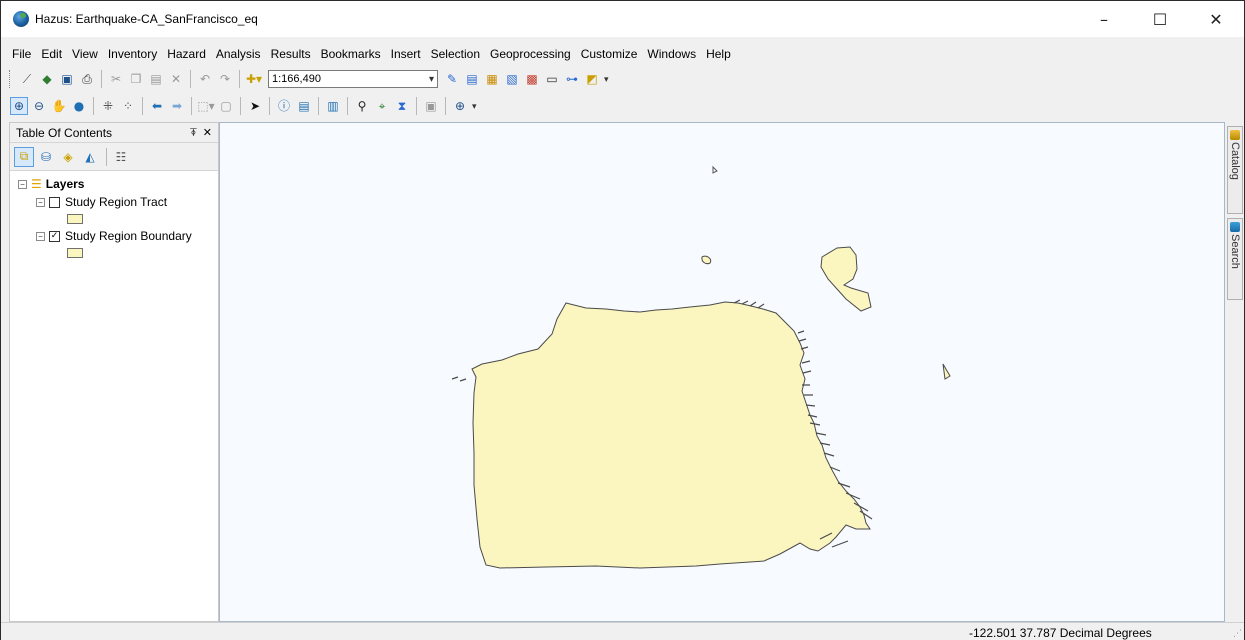 The width and height of the screenshot is (1245, 640). Describe the element at coordinates (592, 79) in the screenshot. I see `hazus-tool-icon: ◩` at that location.